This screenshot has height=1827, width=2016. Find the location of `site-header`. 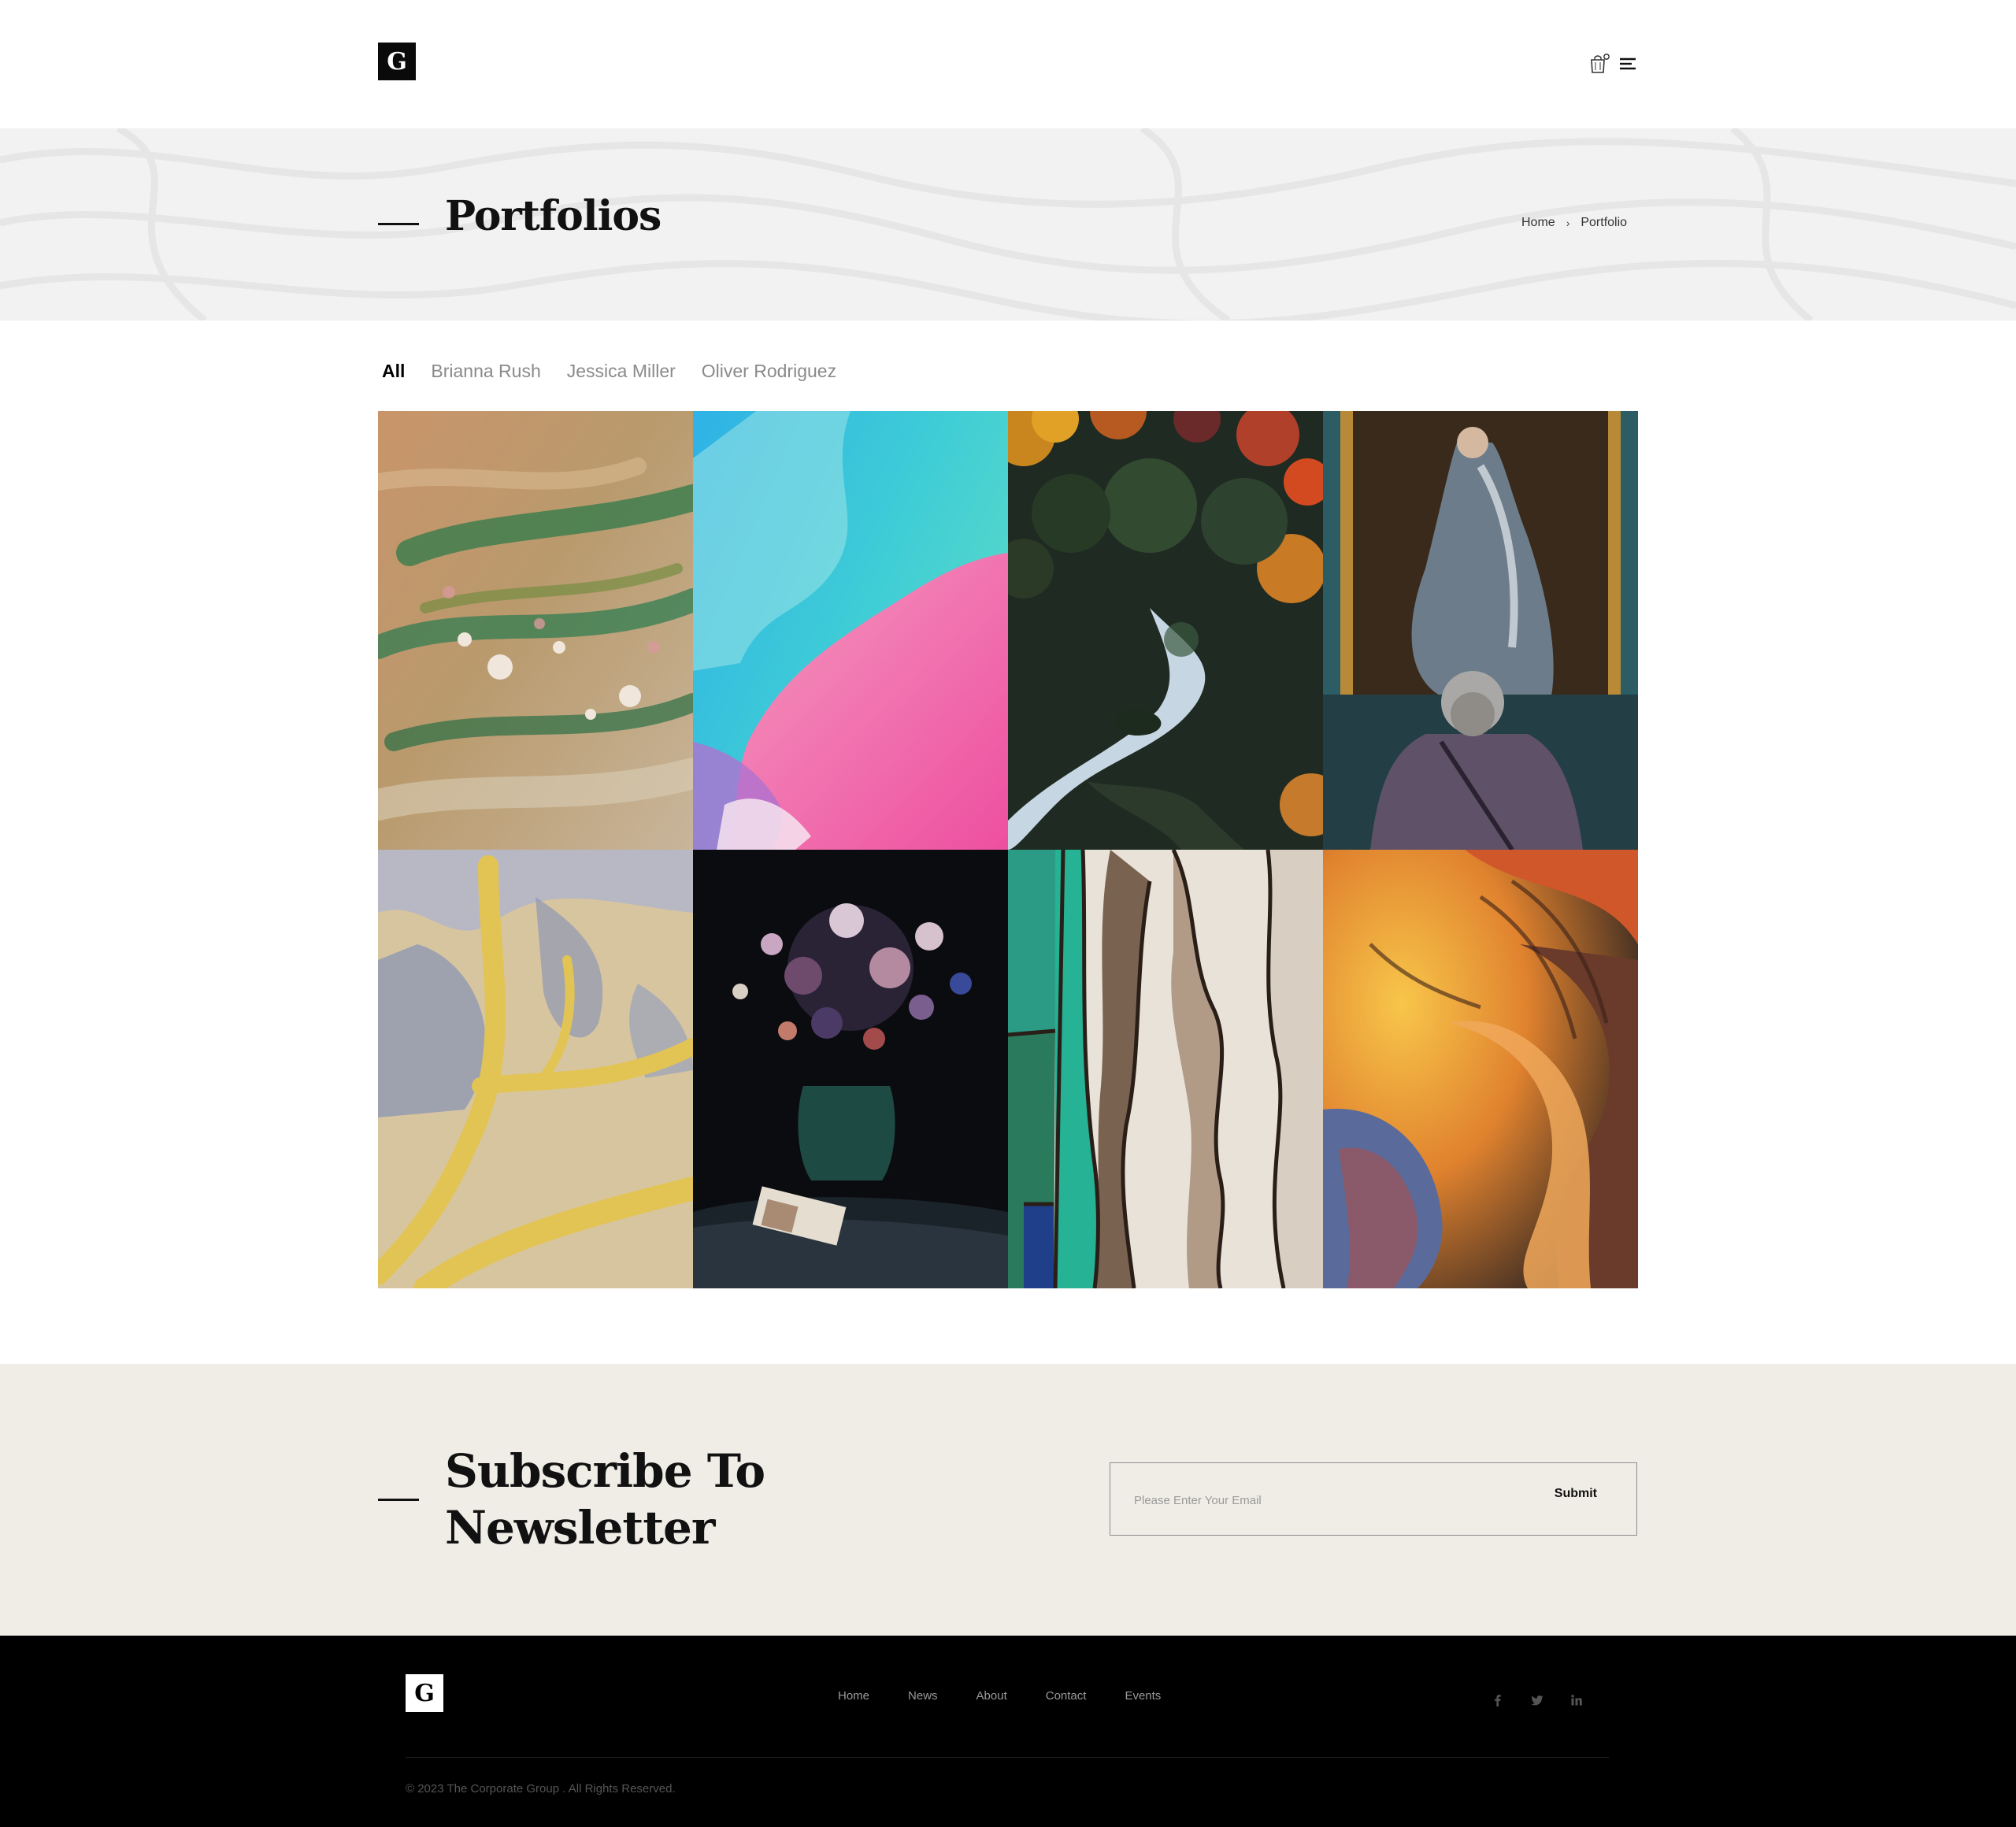

site-header is located at coordinates (1008, 64).